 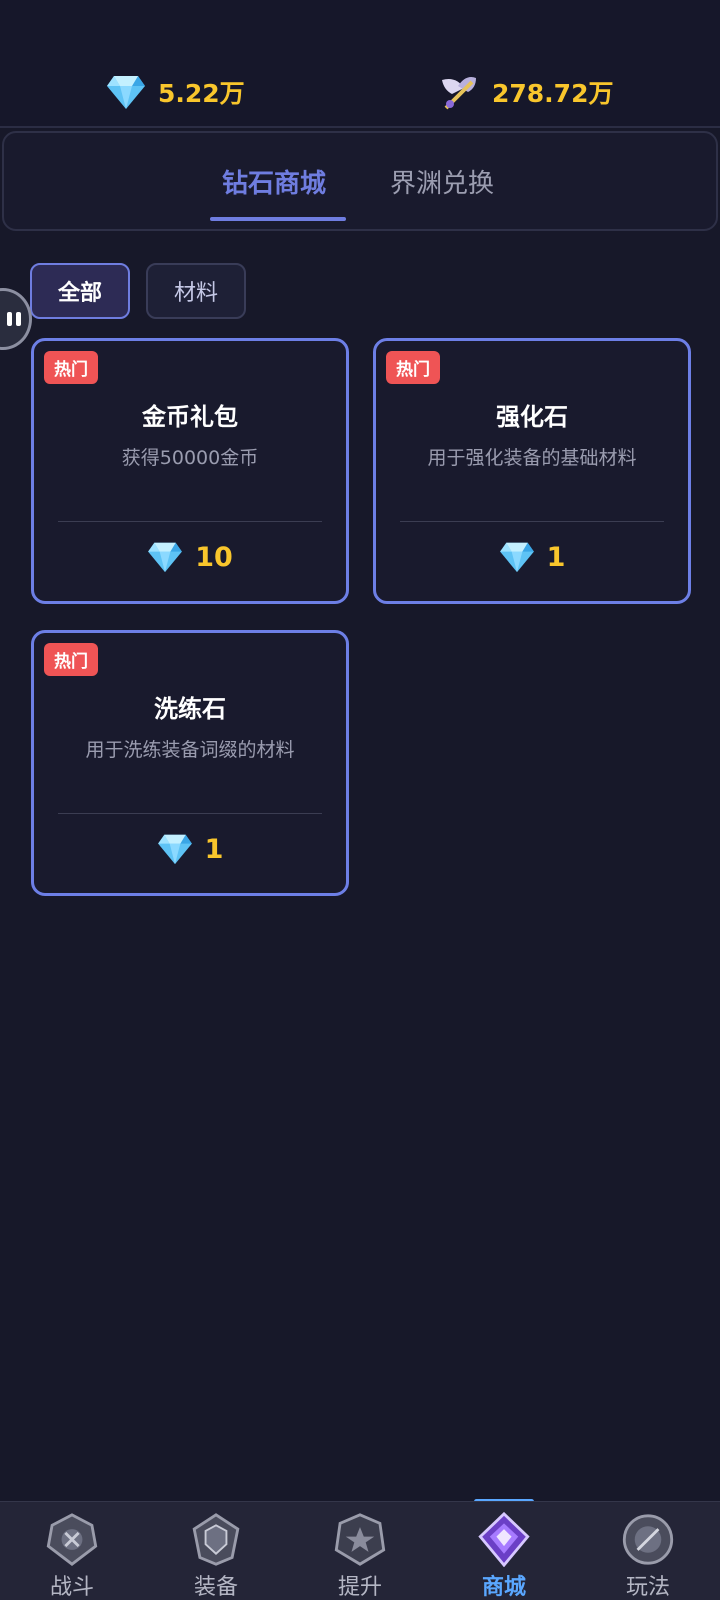 I want to click on tab-abyss-exchange: 界渊兑换, so click(x=442, y=181).